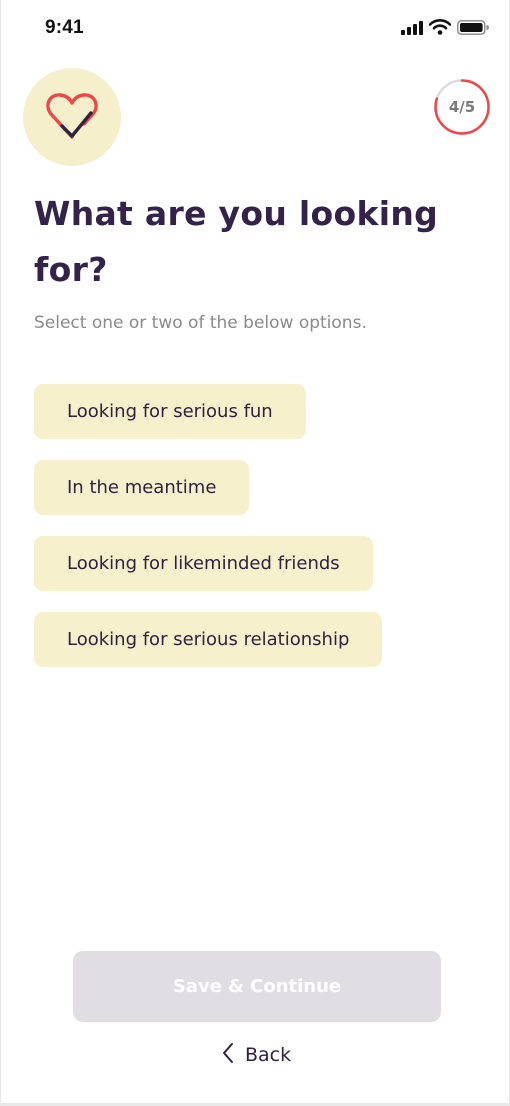  Describe the element at coordinates (236, 241) in the screenshot. I see `page-title: What are you looking for?` at that location.